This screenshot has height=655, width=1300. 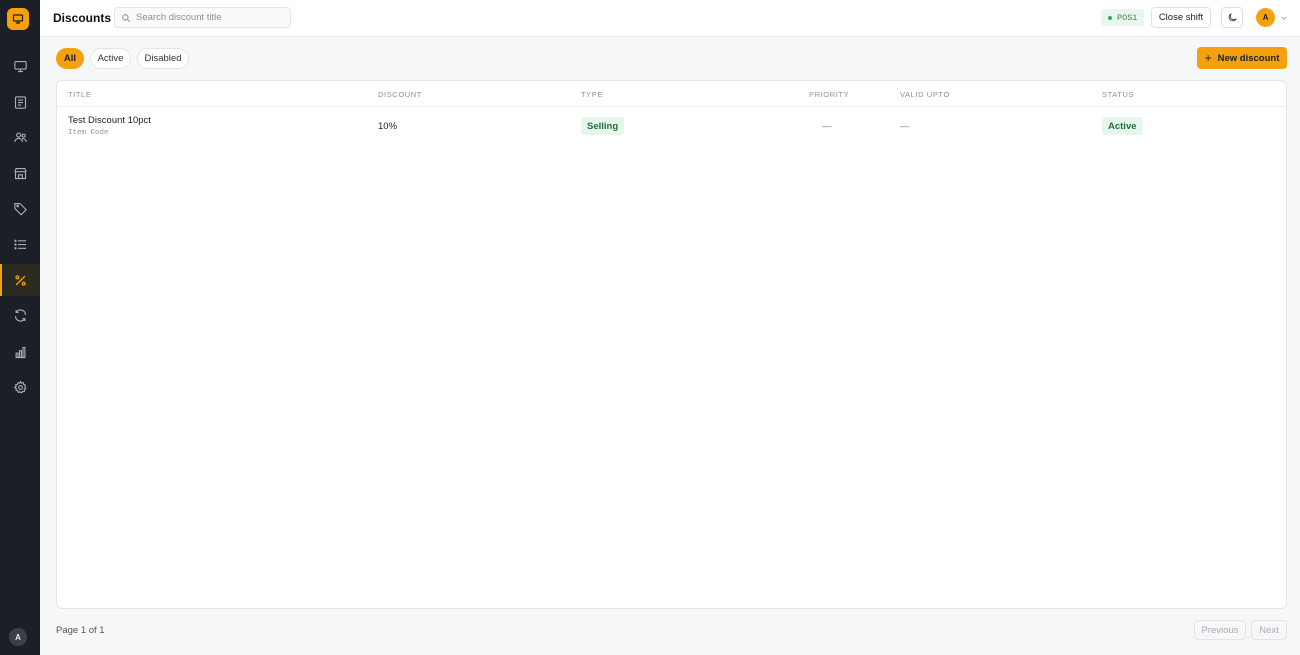 I want to click on new-discount-button: + New discount, so click(x=1242, y=58).